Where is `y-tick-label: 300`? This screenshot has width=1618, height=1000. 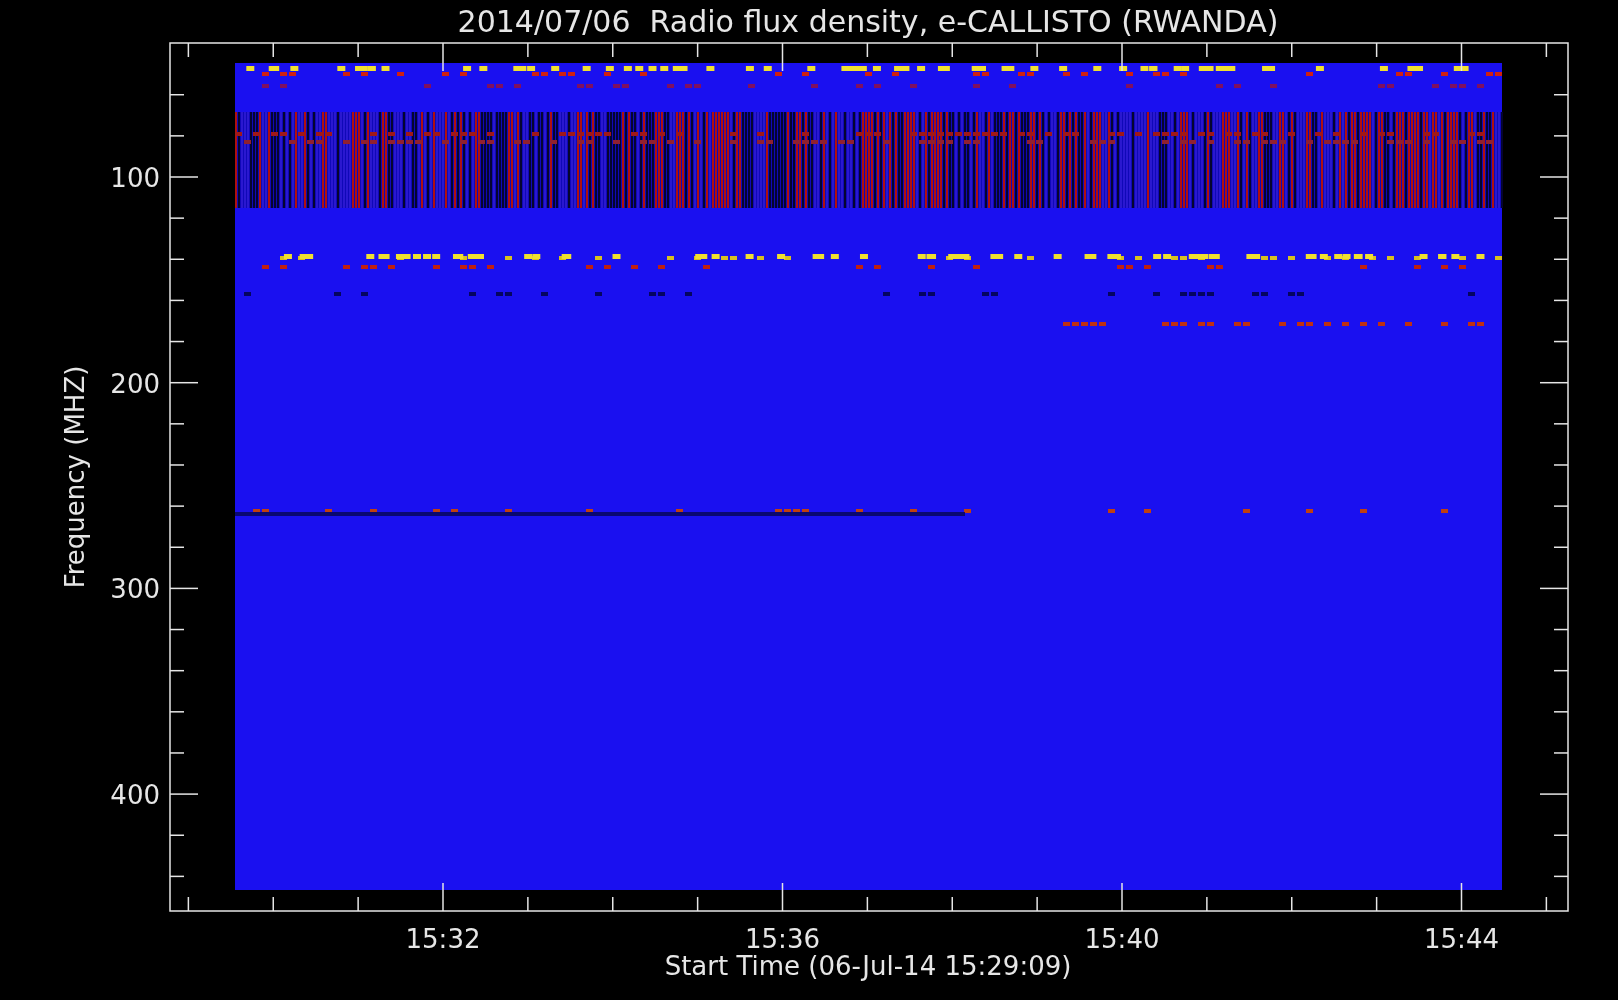
y-tick-label: 300 is located at coordinates (135, 589).